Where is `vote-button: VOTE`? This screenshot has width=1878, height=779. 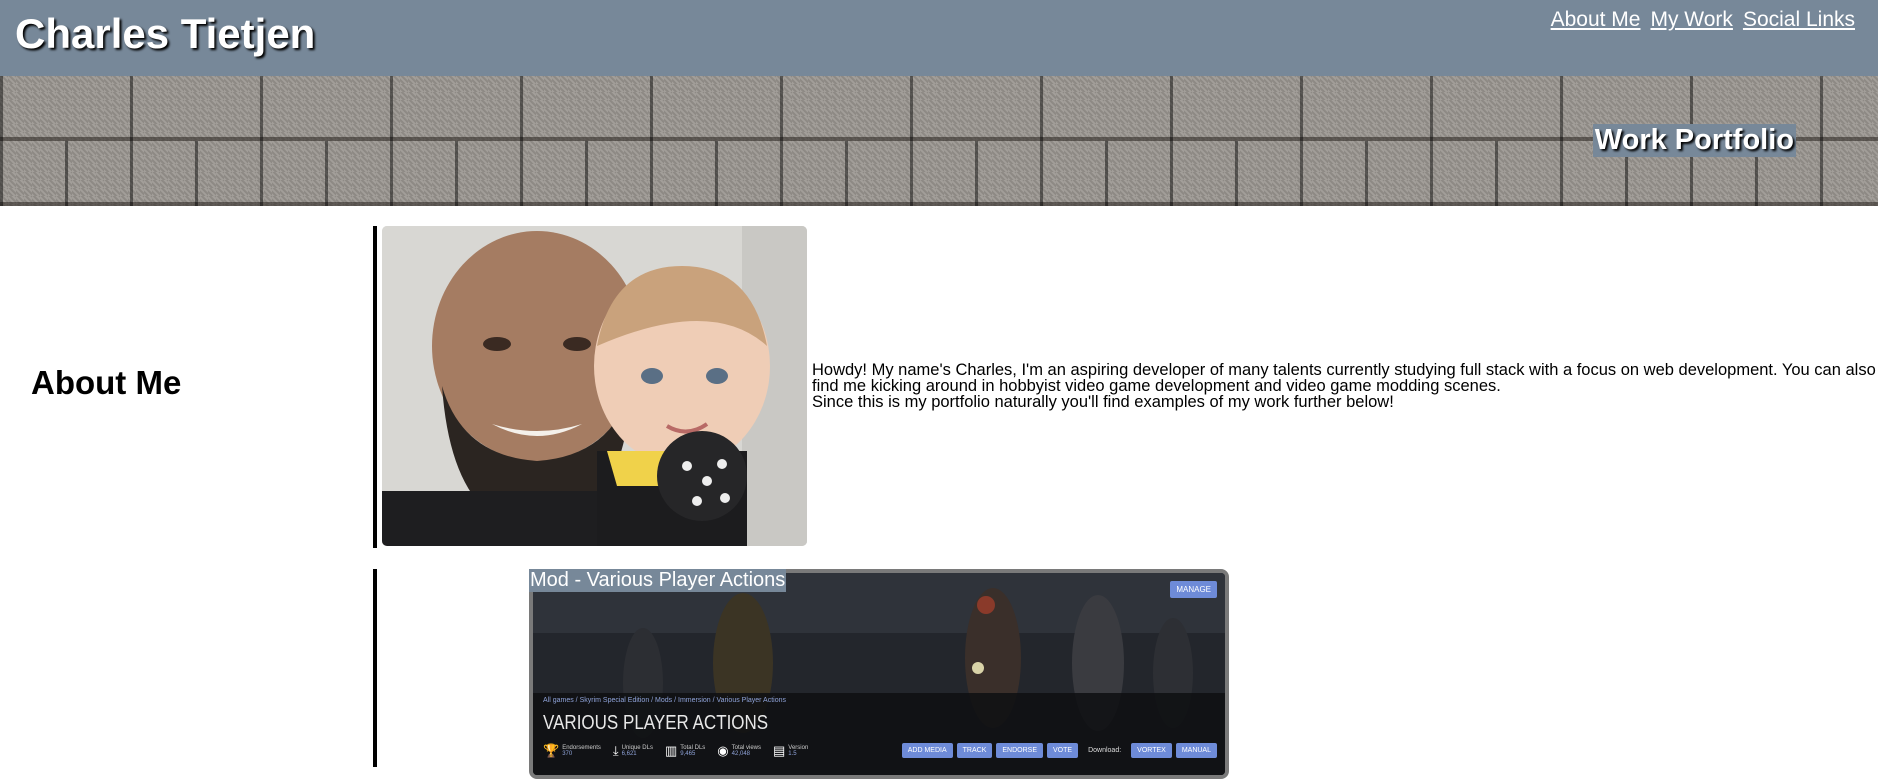
vote-button: VOTE is located at coordinates (1063, 750).